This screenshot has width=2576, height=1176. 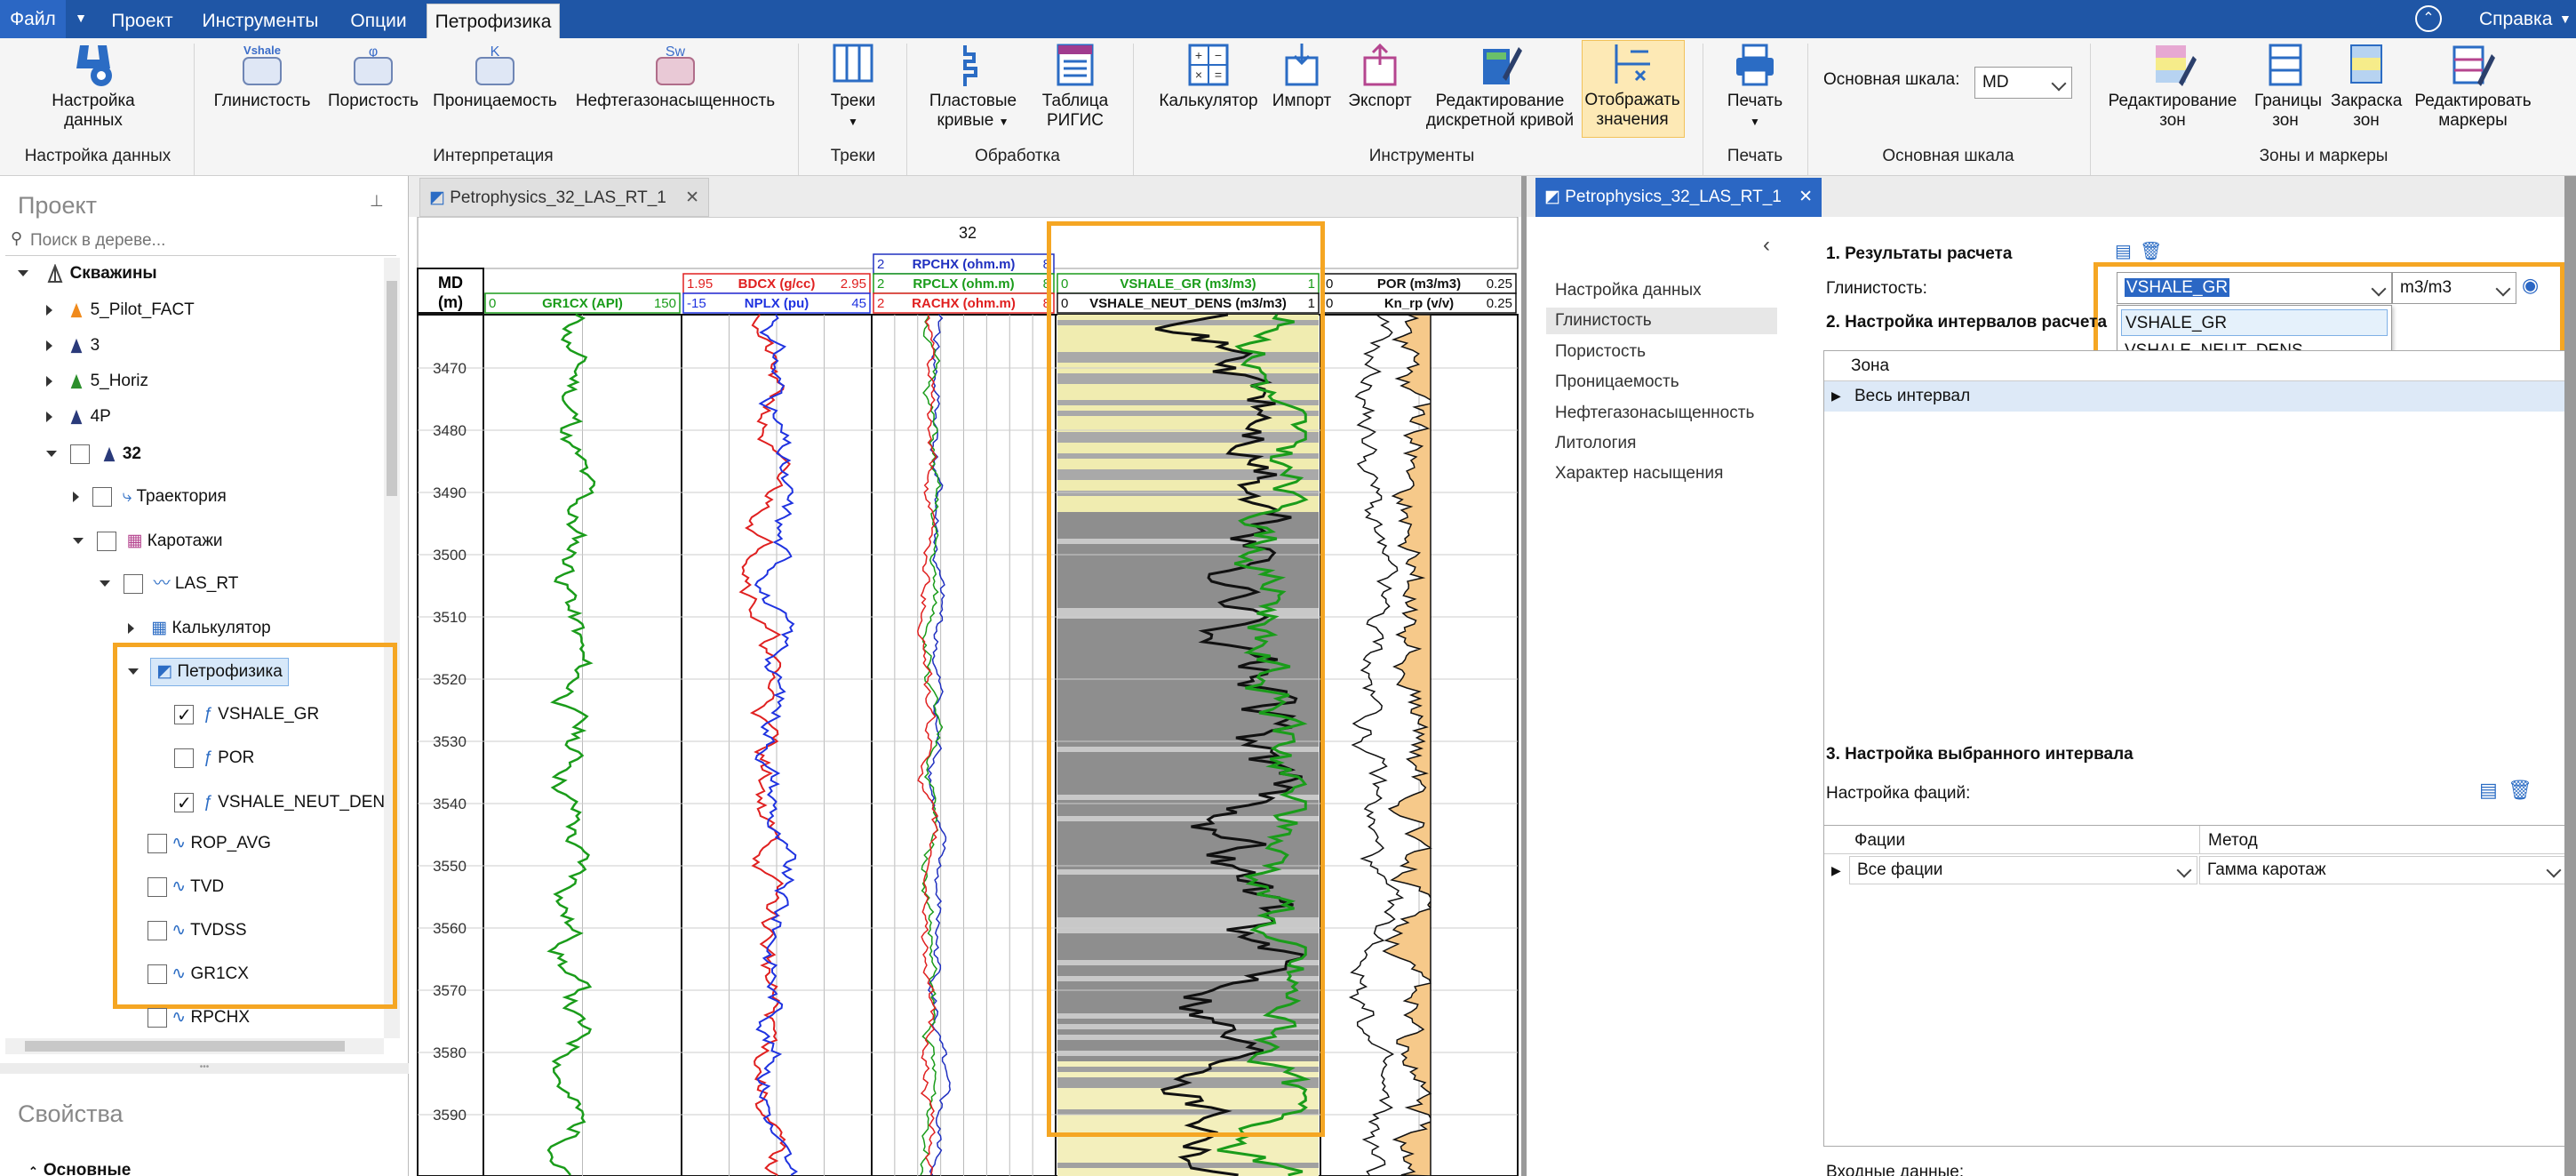 I want to click on method-select: Гамма каротаж, so click(x=2383, y=870).